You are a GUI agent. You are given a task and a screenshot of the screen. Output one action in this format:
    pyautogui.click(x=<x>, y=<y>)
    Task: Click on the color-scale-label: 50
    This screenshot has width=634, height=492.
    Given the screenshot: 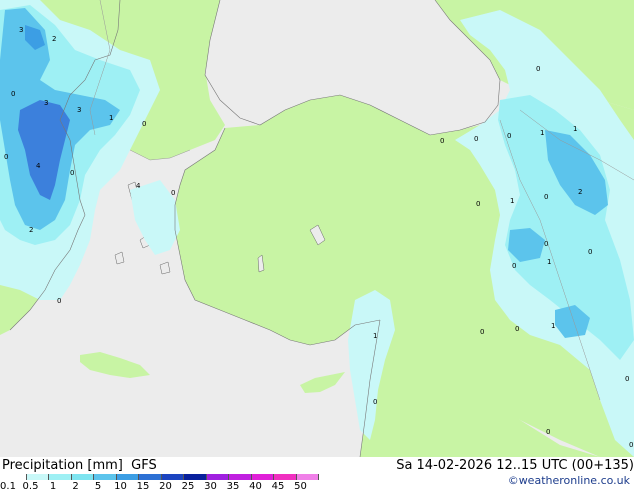 What is the action you would take?
    pyautogui.click(x=300, y=486)
    